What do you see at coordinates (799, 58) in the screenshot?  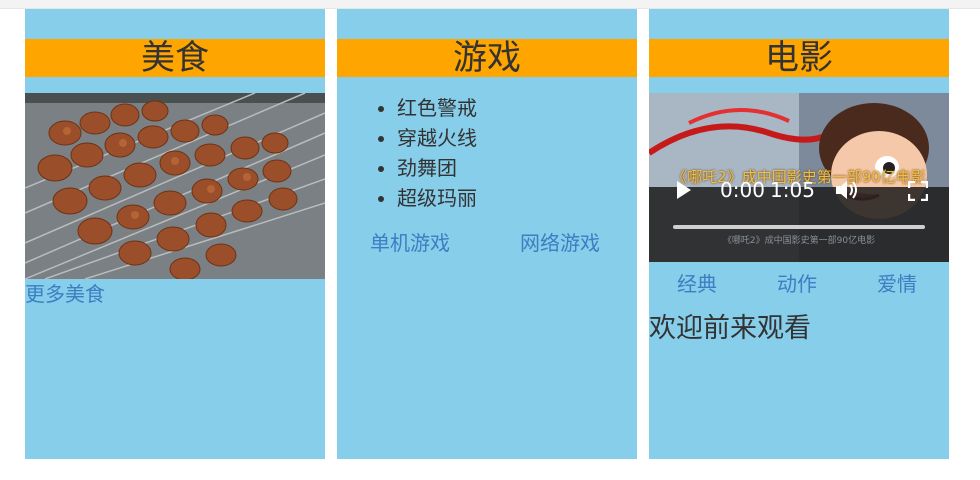 I see `movie-header: 电影` at bounding box center [799, 58].